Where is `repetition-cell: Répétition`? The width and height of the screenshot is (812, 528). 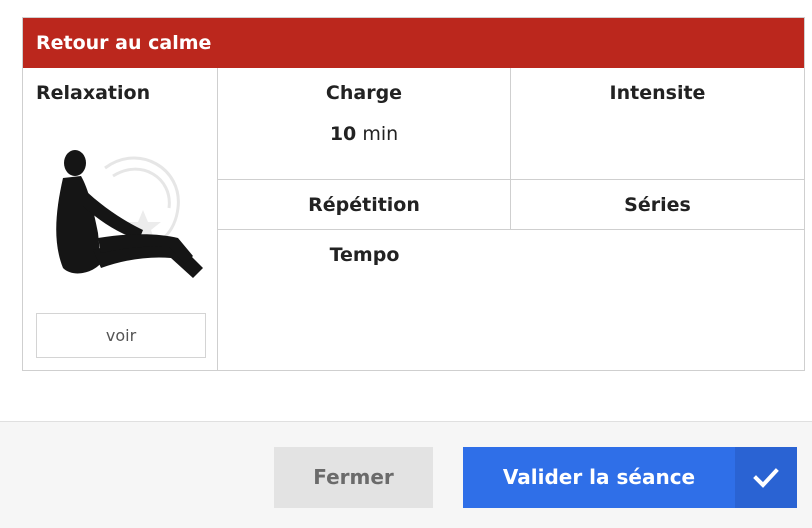
repetition-cell: Répétition is located at coordinates (364, 205).